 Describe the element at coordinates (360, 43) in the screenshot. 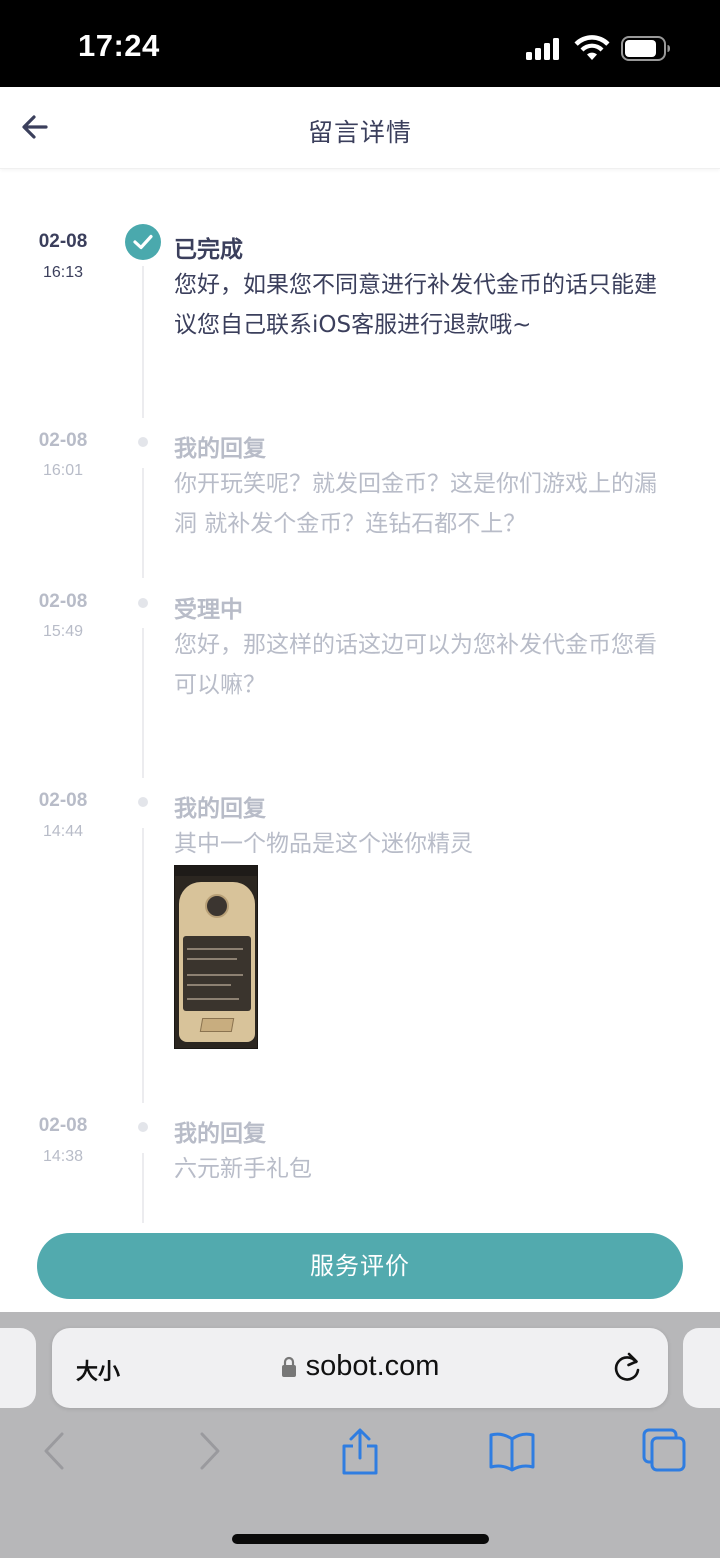

I see `status-bar: 17:24` at that location.